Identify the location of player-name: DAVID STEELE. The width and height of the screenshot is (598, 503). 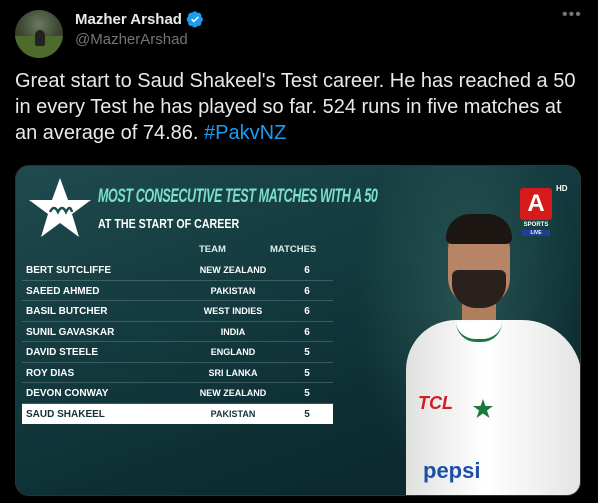
(62, 352).